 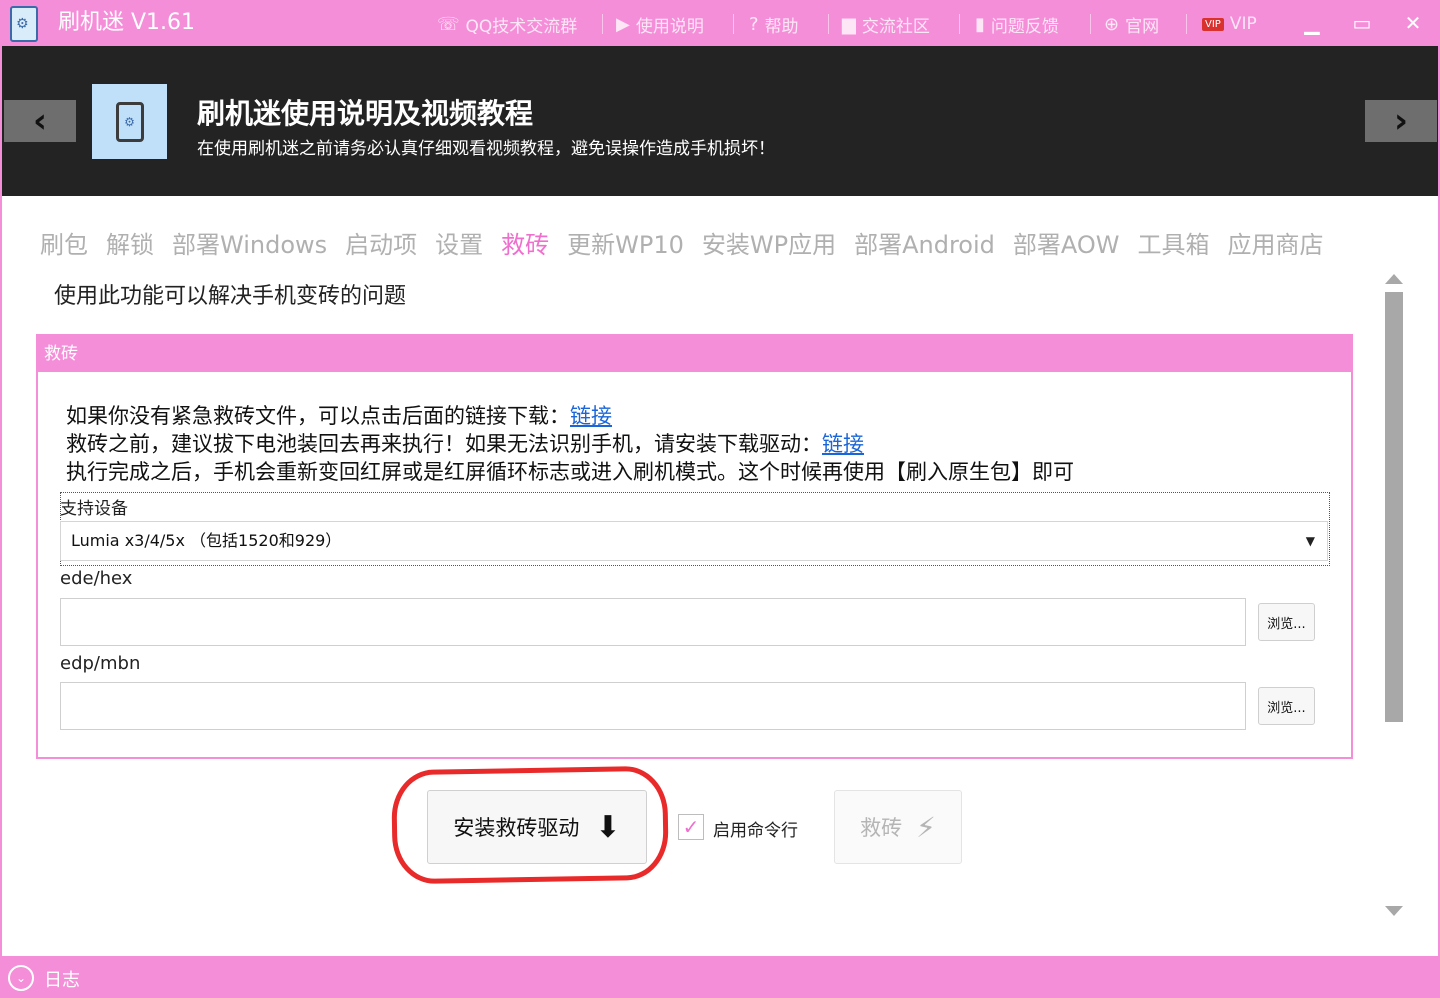 What do you see at coordinates (365, 113) in the screenshot?
I see `banner-title: 刷机迷使用说明及视频教程` at bounding box center [365, 113].